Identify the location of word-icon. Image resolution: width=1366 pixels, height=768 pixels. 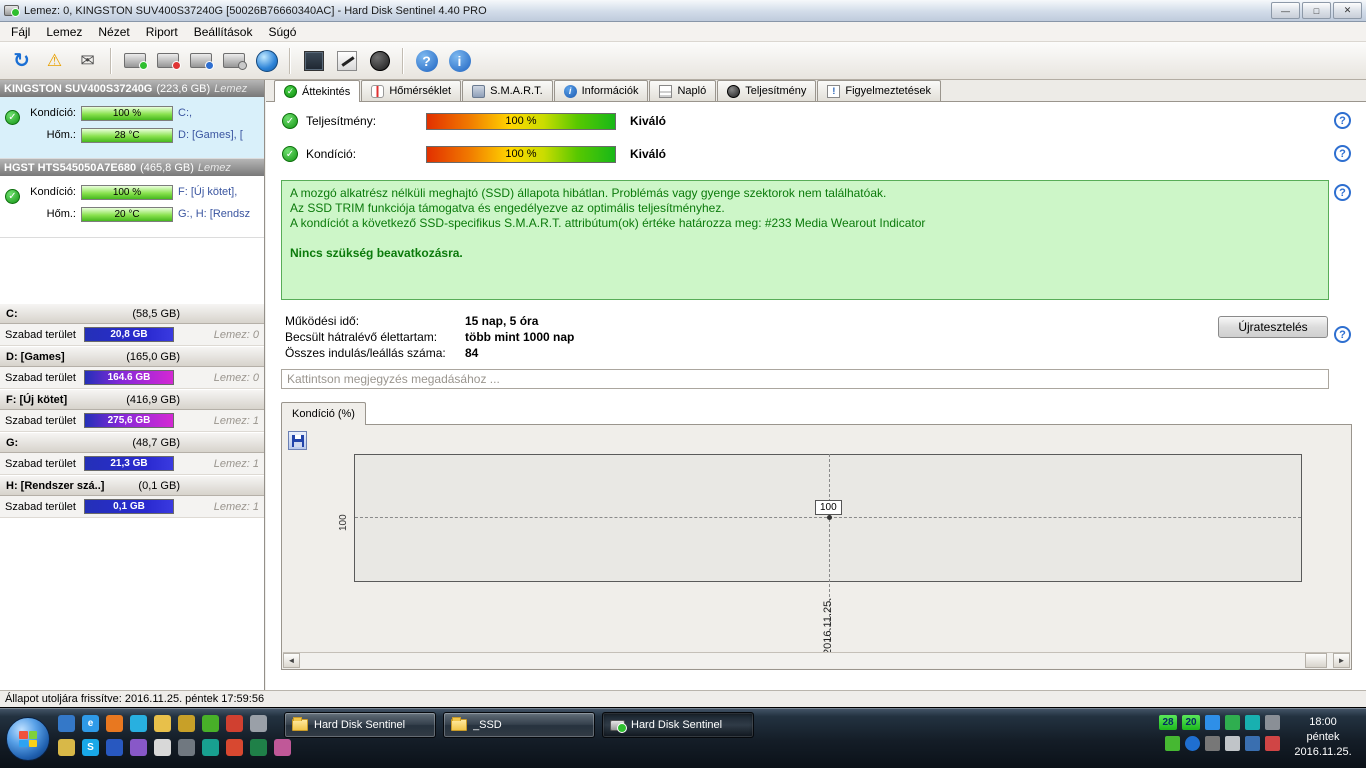
(114, 747).